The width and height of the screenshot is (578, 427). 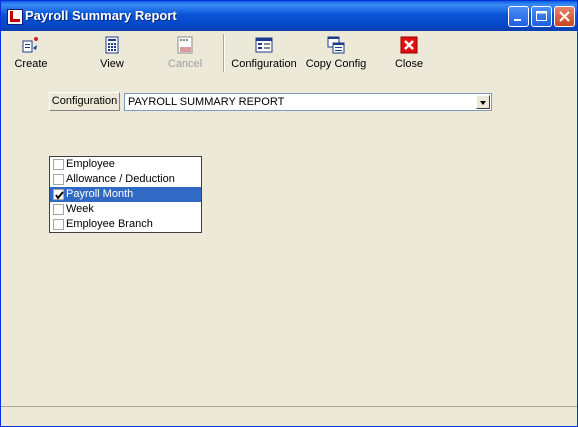 What do you see at coordinates (517, 20) in the screenshot?
I see `minimize-icon` at bounding box center [517, 20].